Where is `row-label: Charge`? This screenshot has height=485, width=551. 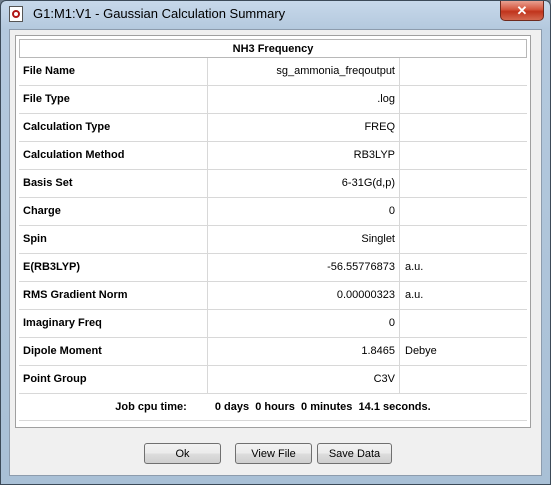
row-label: Charge is located at coordinates (113, 211).